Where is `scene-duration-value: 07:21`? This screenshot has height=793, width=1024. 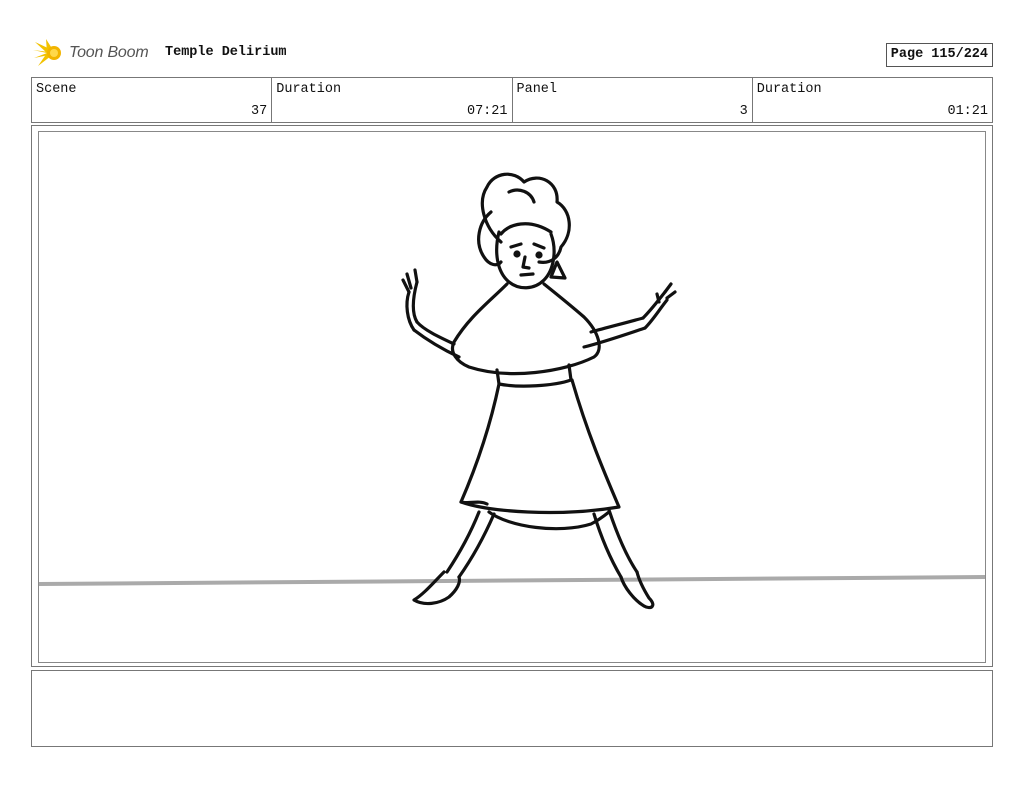
scene-duration-value: 07:21 is located at coordinates (487, 111).